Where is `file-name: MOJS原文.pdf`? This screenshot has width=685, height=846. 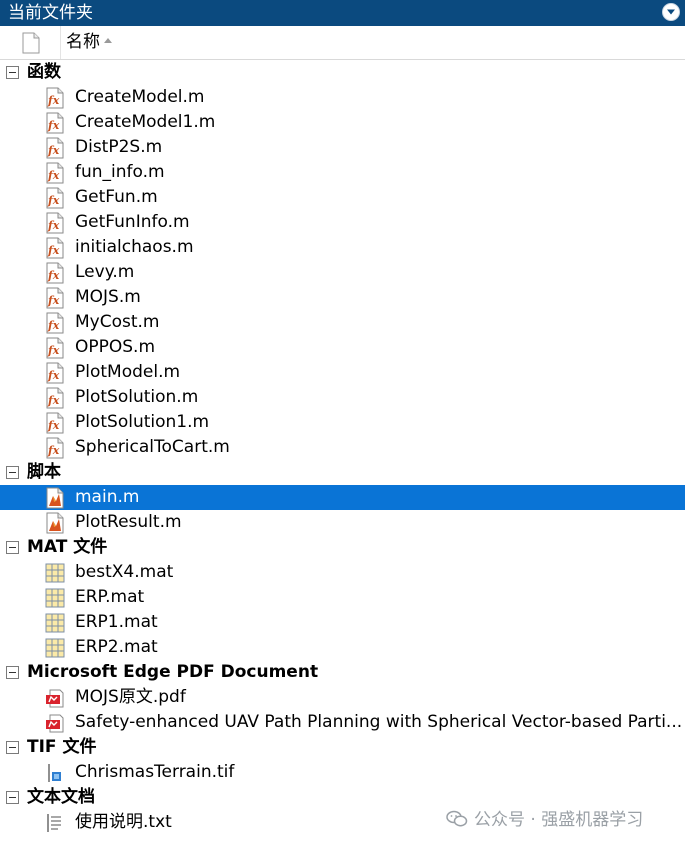
file-name: MOJS原文.pdf is located at coordinates (130, 697).